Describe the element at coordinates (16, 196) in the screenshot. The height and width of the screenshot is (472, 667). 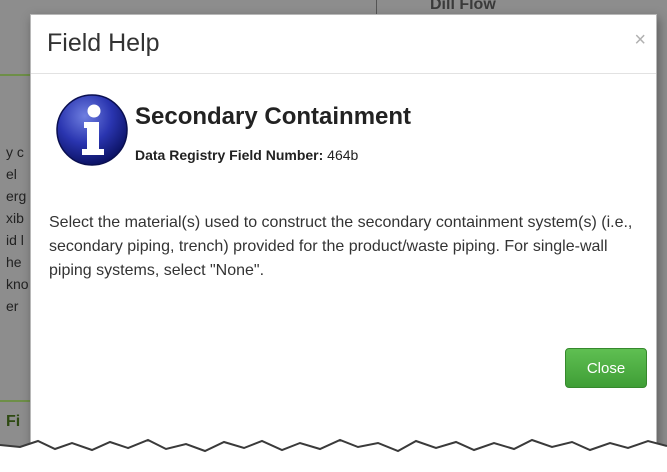
I see `background-text-fragment: erg` at that location.